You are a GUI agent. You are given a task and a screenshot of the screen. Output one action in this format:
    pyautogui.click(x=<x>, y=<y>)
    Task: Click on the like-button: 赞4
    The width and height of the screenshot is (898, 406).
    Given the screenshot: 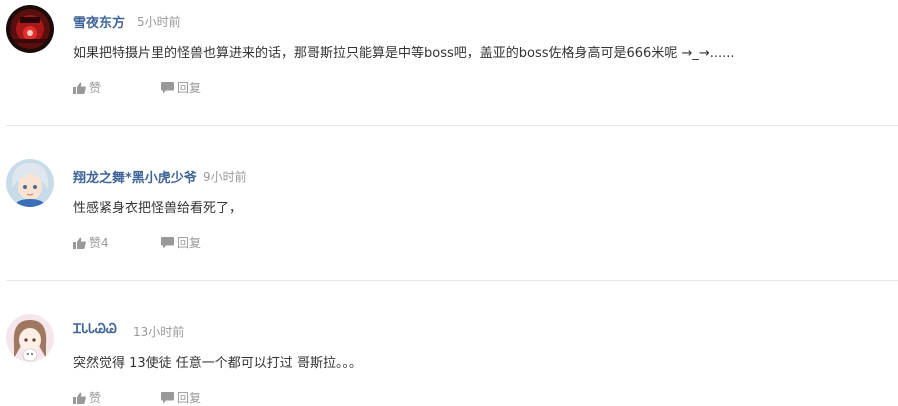 What is the action you would take?
    pyautogui.click(x=91, y=242)
    